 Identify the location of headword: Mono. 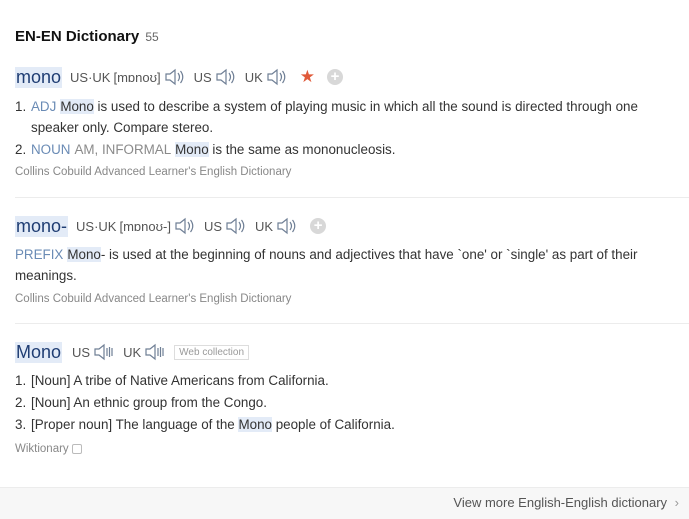
(39, 352).